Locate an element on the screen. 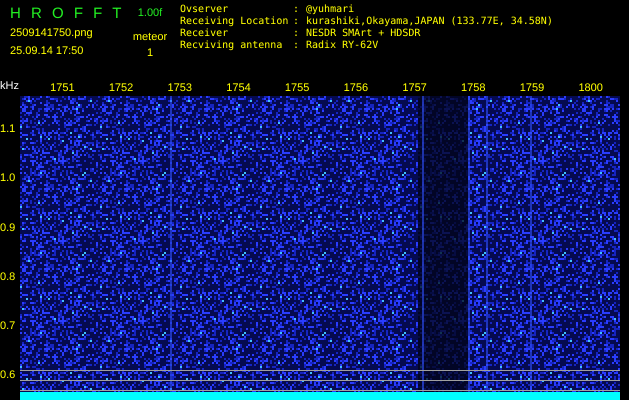  axis-label: 1.1 is located at coordinates (8, 129).